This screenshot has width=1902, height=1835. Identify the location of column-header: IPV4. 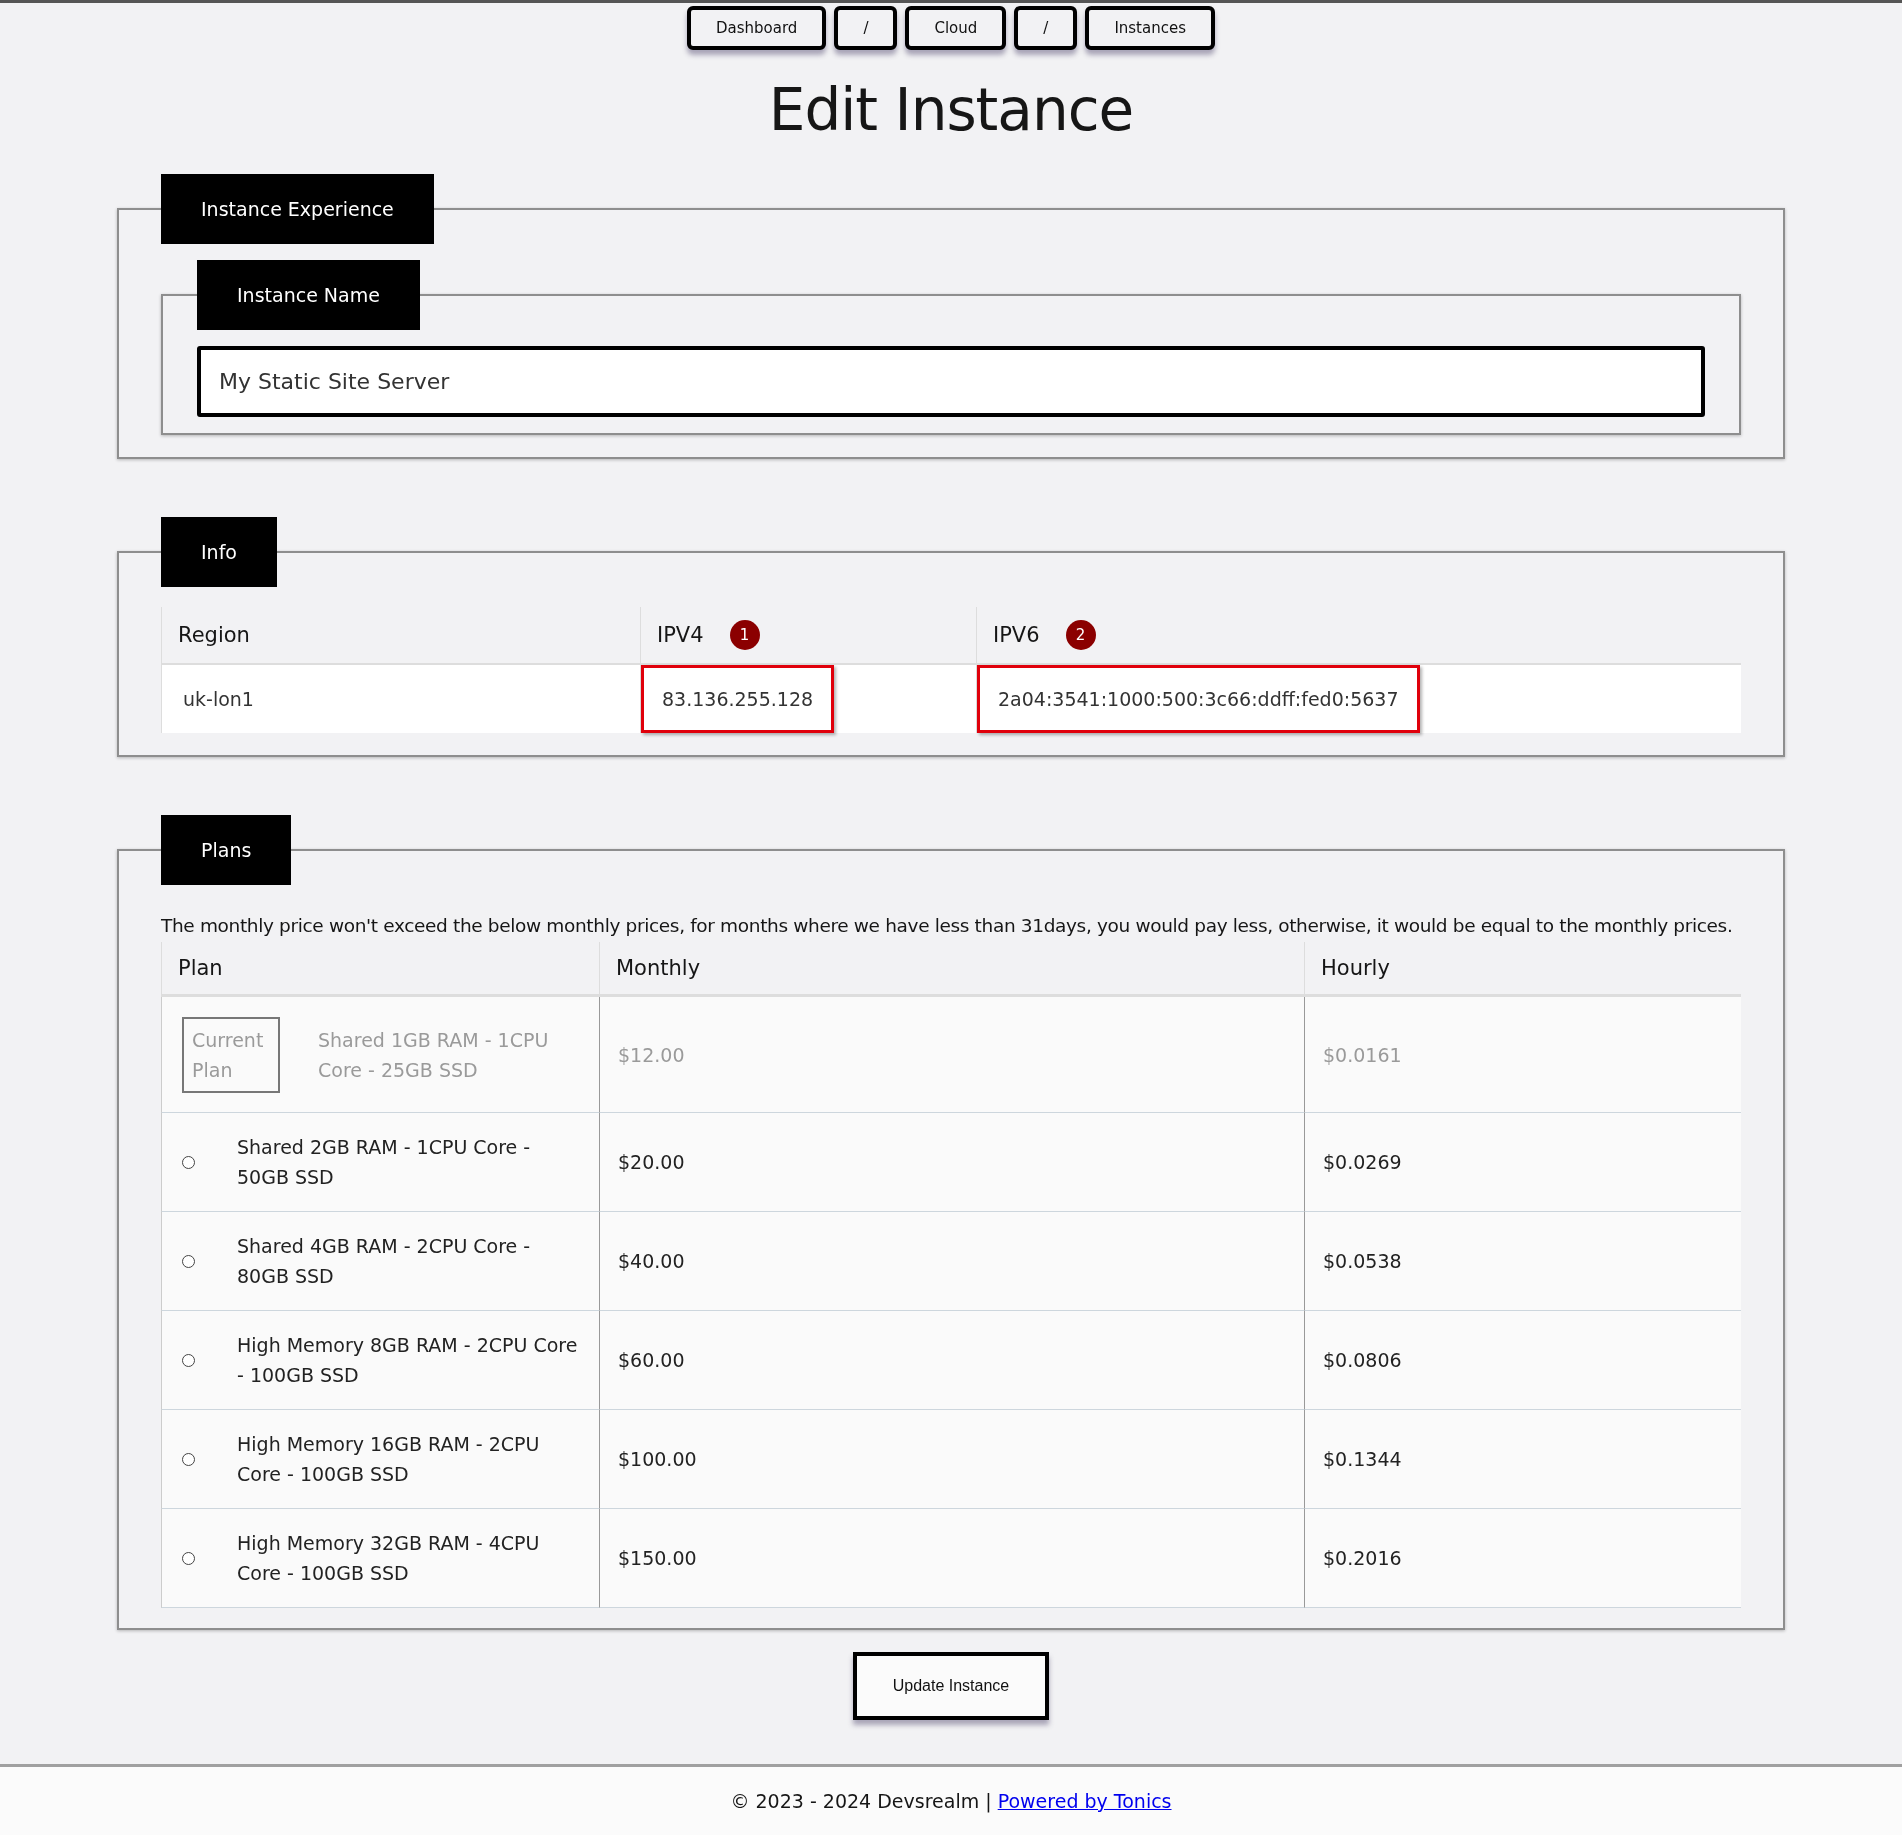
(680, 635).